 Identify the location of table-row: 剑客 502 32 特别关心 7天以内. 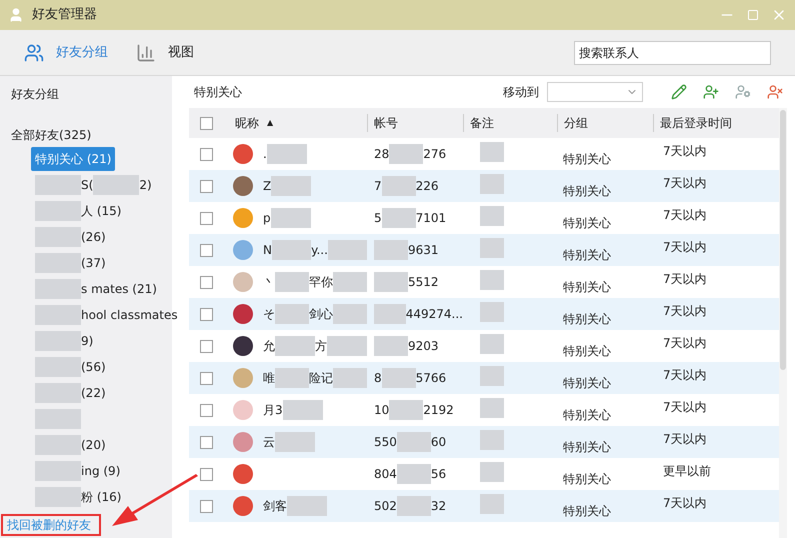
(484, 506).